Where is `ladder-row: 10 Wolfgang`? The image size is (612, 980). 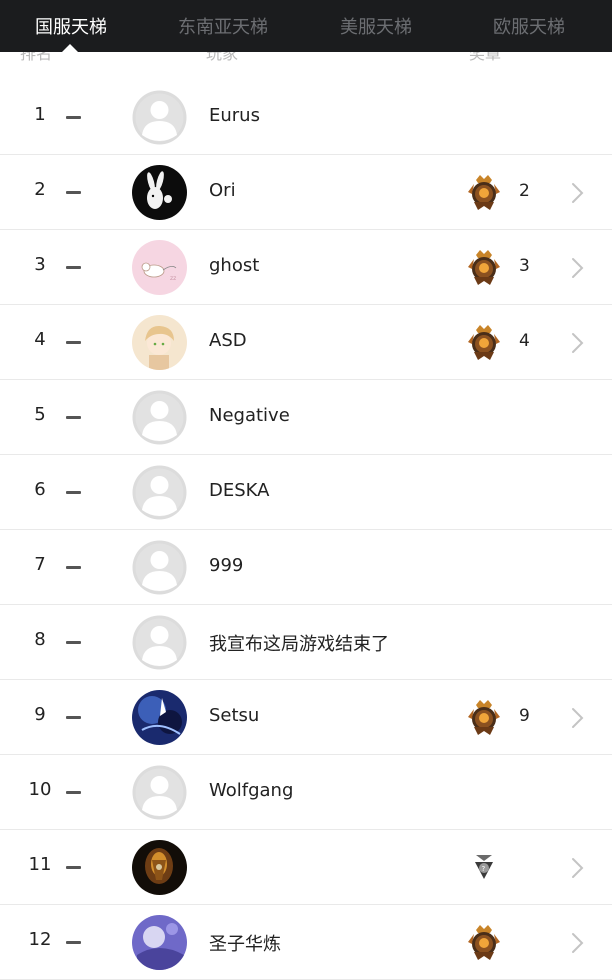 ladder-row: 10 Wolfgang is located at coordinates (306, 792).